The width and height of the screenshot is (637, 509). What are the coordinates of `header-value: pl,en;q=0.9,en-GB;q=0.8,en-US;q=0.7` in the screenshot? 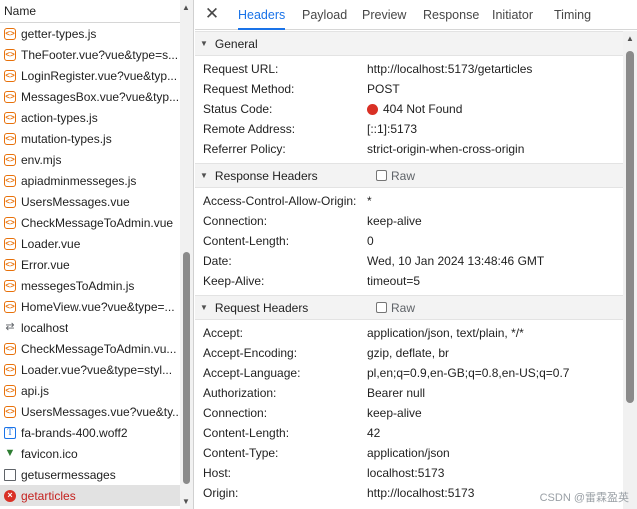 It's located at (468, 373).